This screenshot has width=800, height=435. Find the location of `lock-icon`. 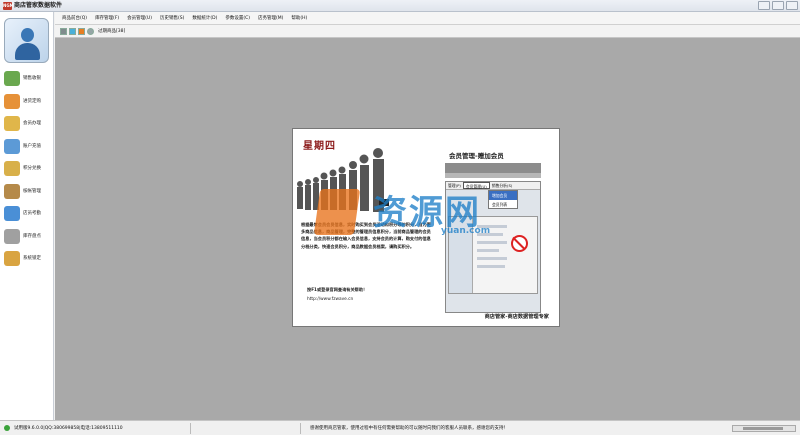

lock-icon is located at coordinates (12, 258).